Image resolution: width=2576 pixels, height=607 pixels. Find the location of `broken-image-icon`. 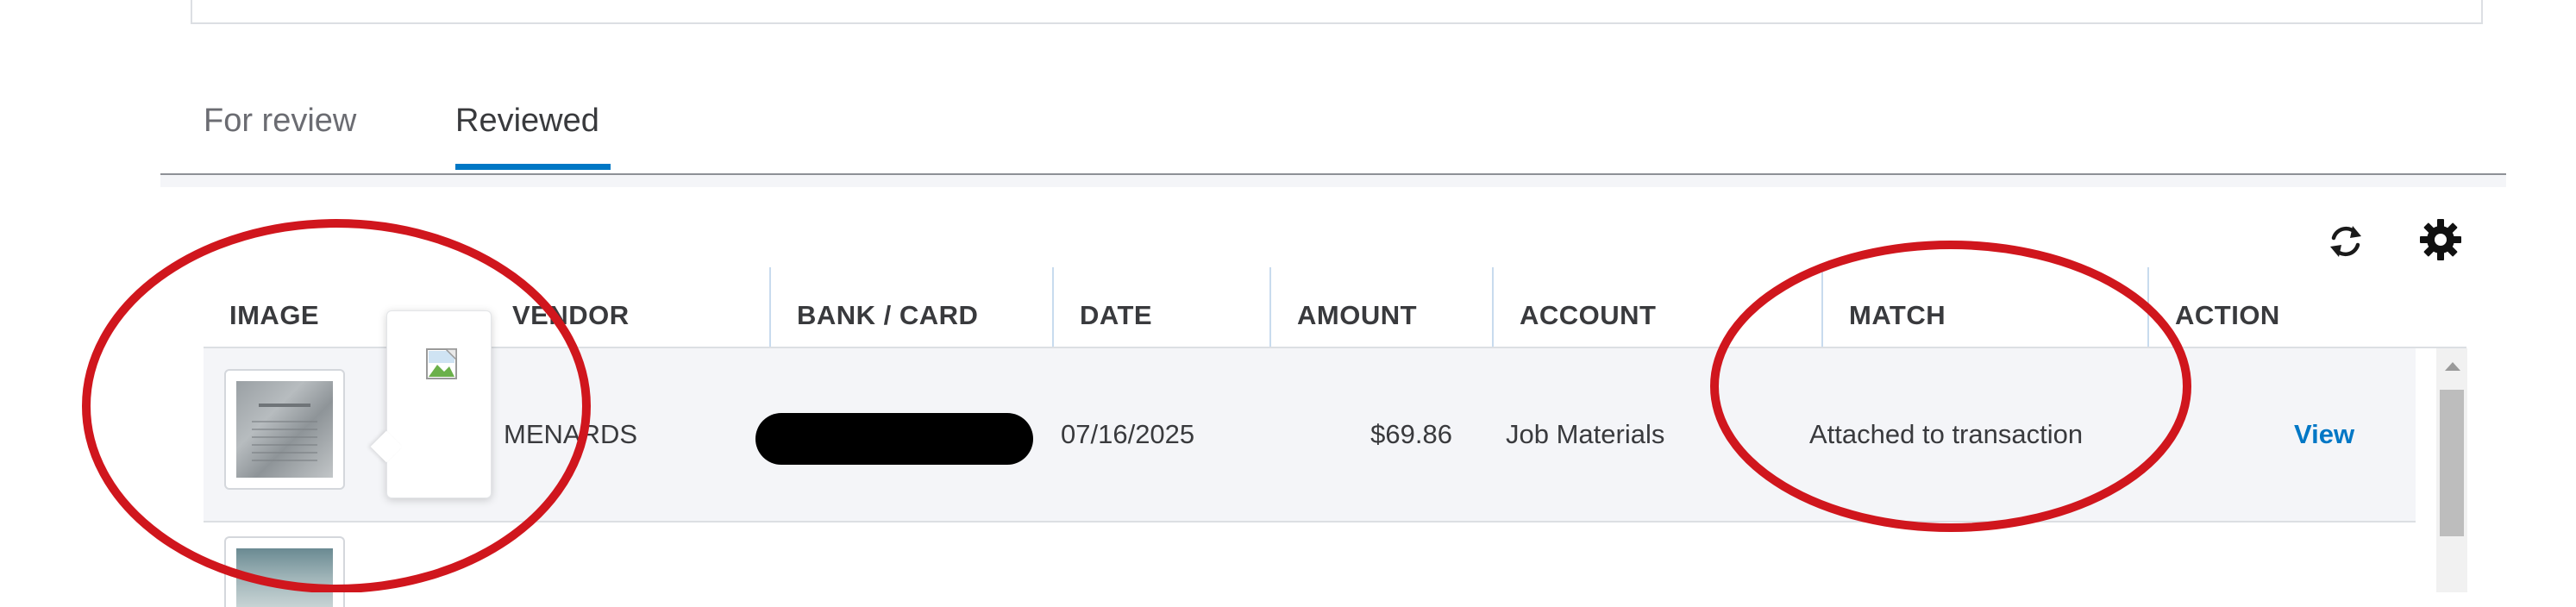

broken-image-icon is located at coordinates (441, 363).